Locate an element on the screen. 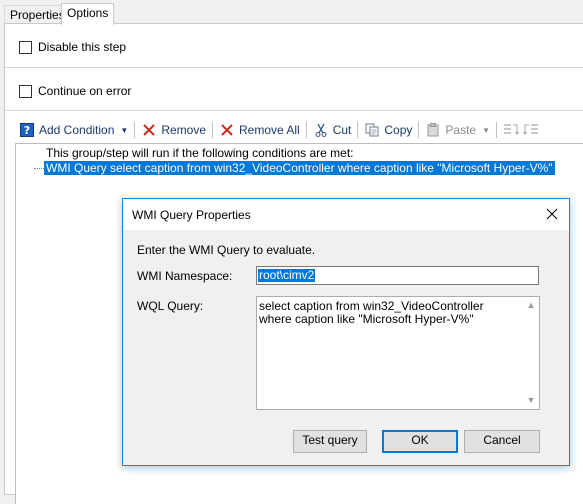 This screenshot has width=583, height=504. tree-connector is located at coordinates (39, 168).